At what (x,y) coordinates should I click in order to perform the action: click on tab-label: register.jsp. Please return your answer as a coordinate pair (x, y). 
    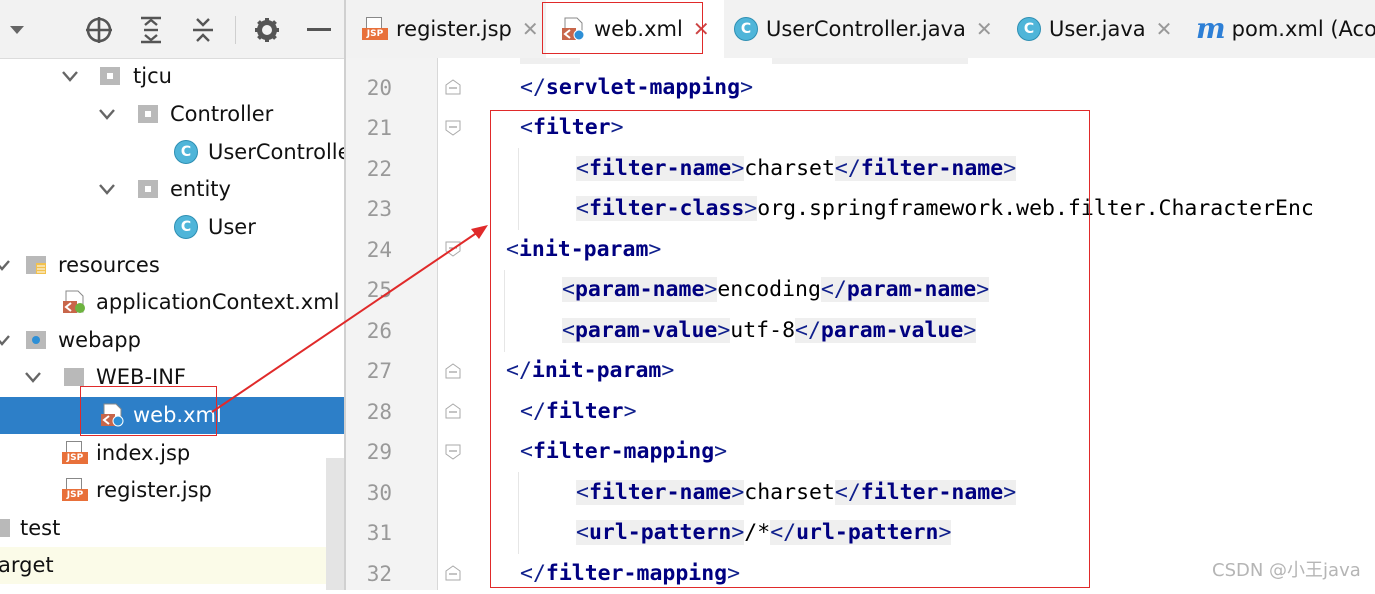
    Looking at the image, I should click on (454, 29).